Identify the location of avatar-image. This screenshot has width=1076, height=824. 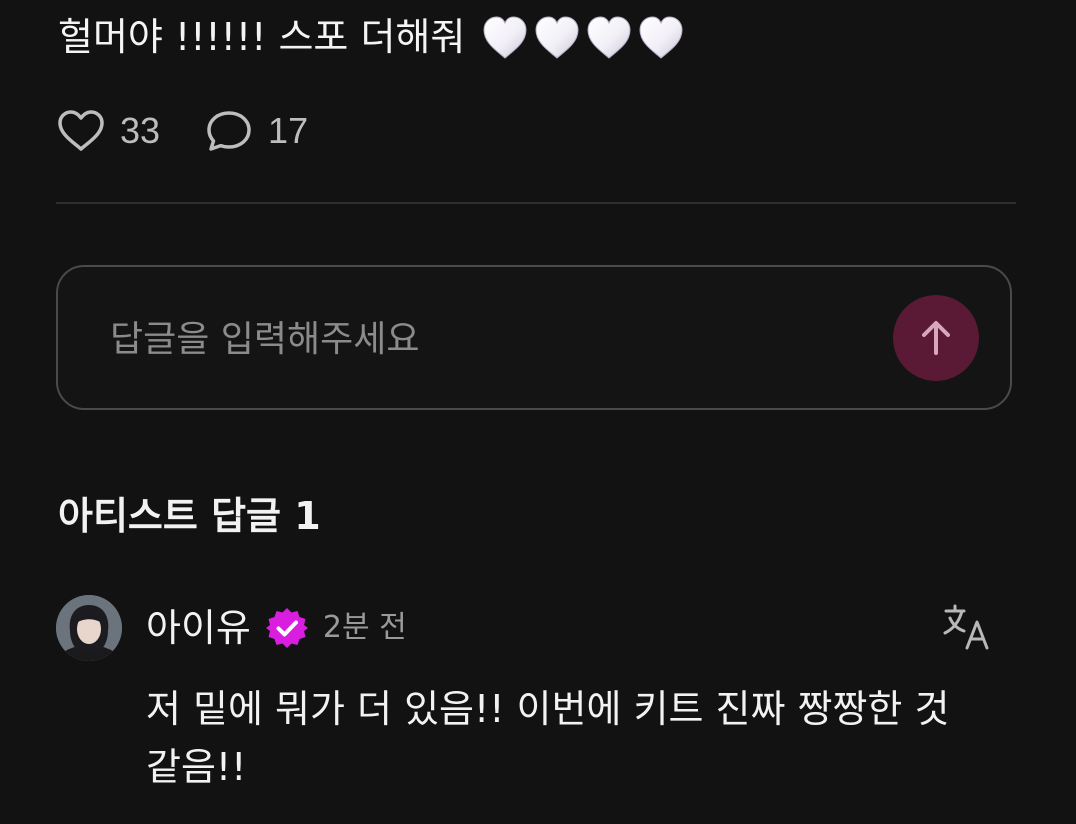
(89, 628).